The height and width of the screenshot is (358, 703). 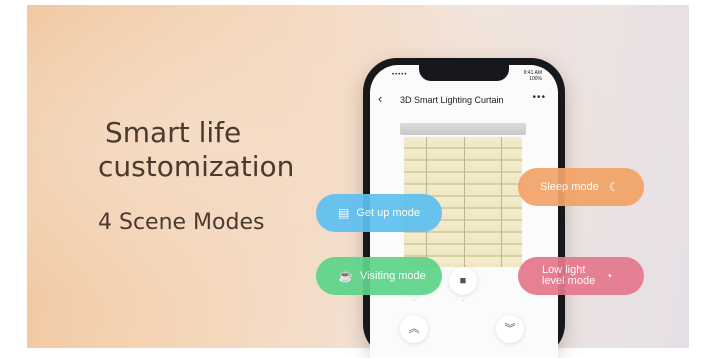 I want to click on battery-level: 100%, so click(x=535, y=79).